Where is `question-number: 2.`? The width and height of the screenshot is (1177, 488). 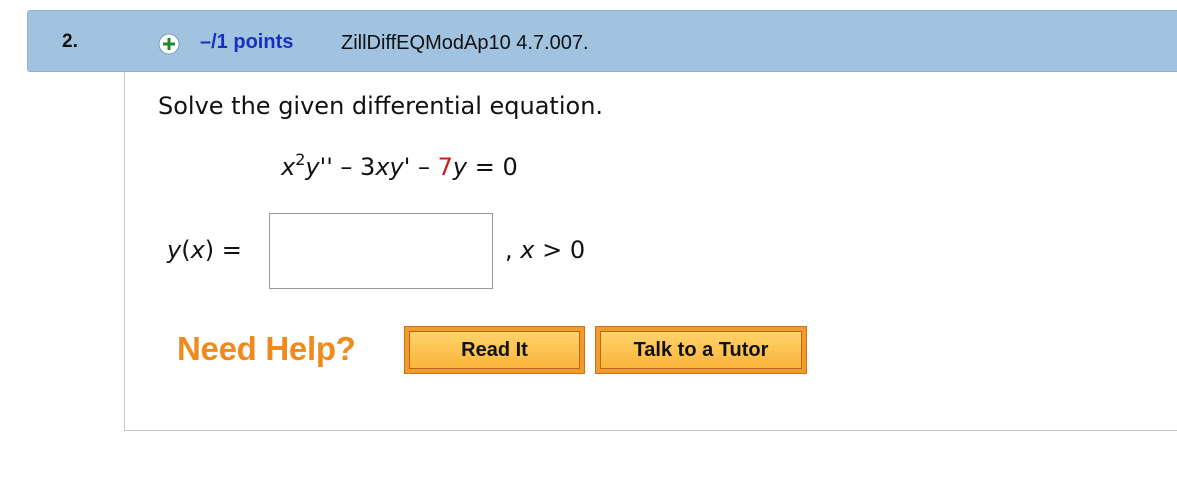 question-number: 2. is located at coordinates (70, 41).